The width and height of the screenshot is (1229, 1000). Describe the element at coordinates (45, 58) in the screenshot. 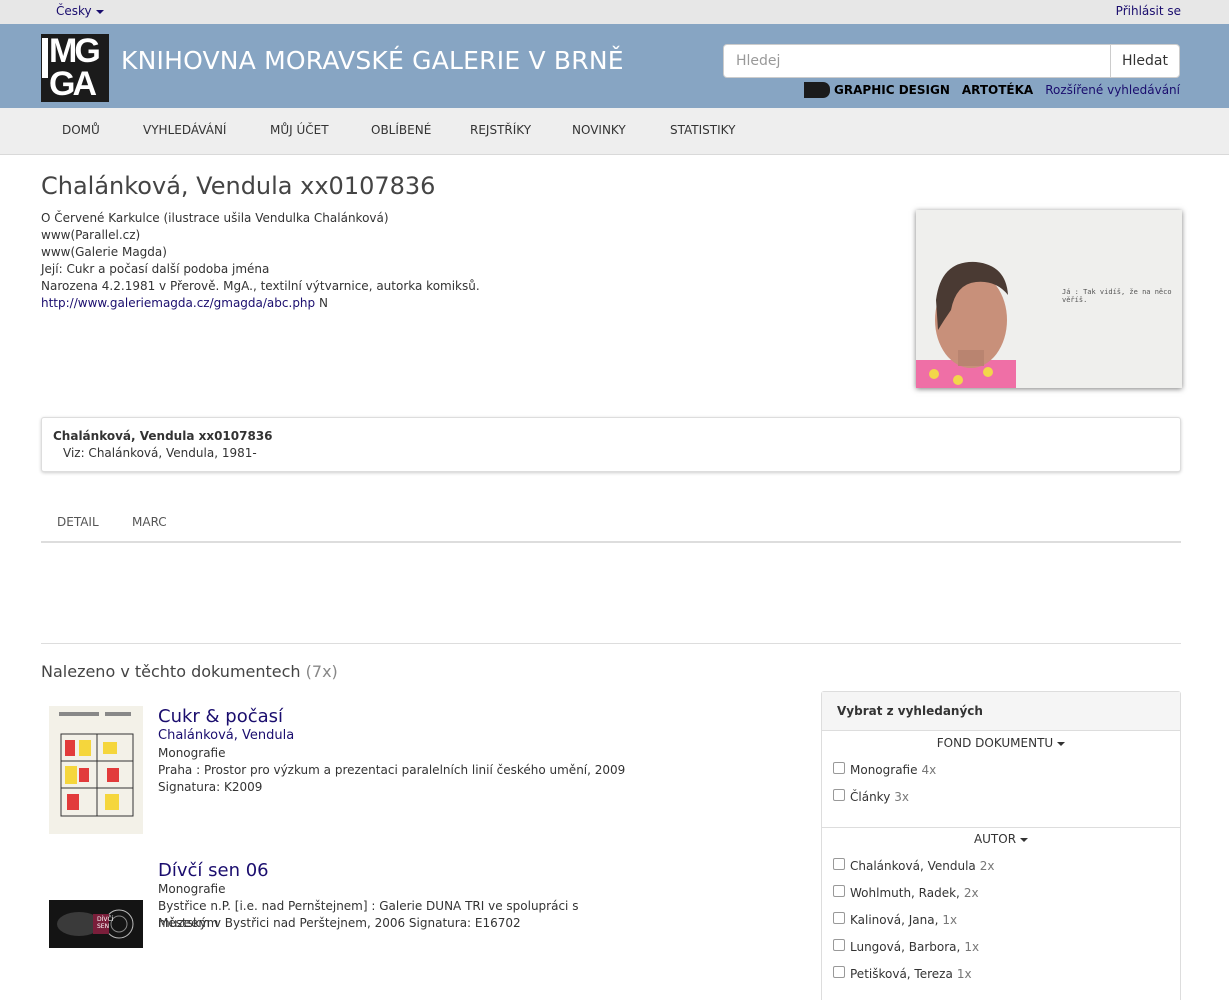

I see `logo-stripe` at that location.